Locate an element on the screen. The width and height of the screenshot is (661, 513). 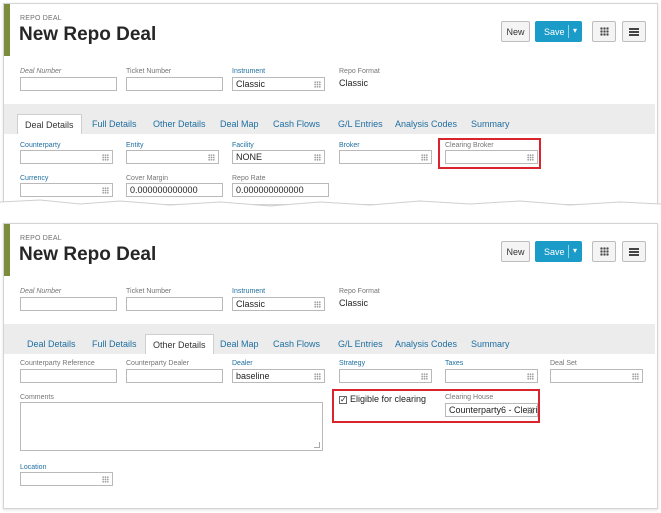
counterparty-label: Counterparty is located at coordinates (40, 145).